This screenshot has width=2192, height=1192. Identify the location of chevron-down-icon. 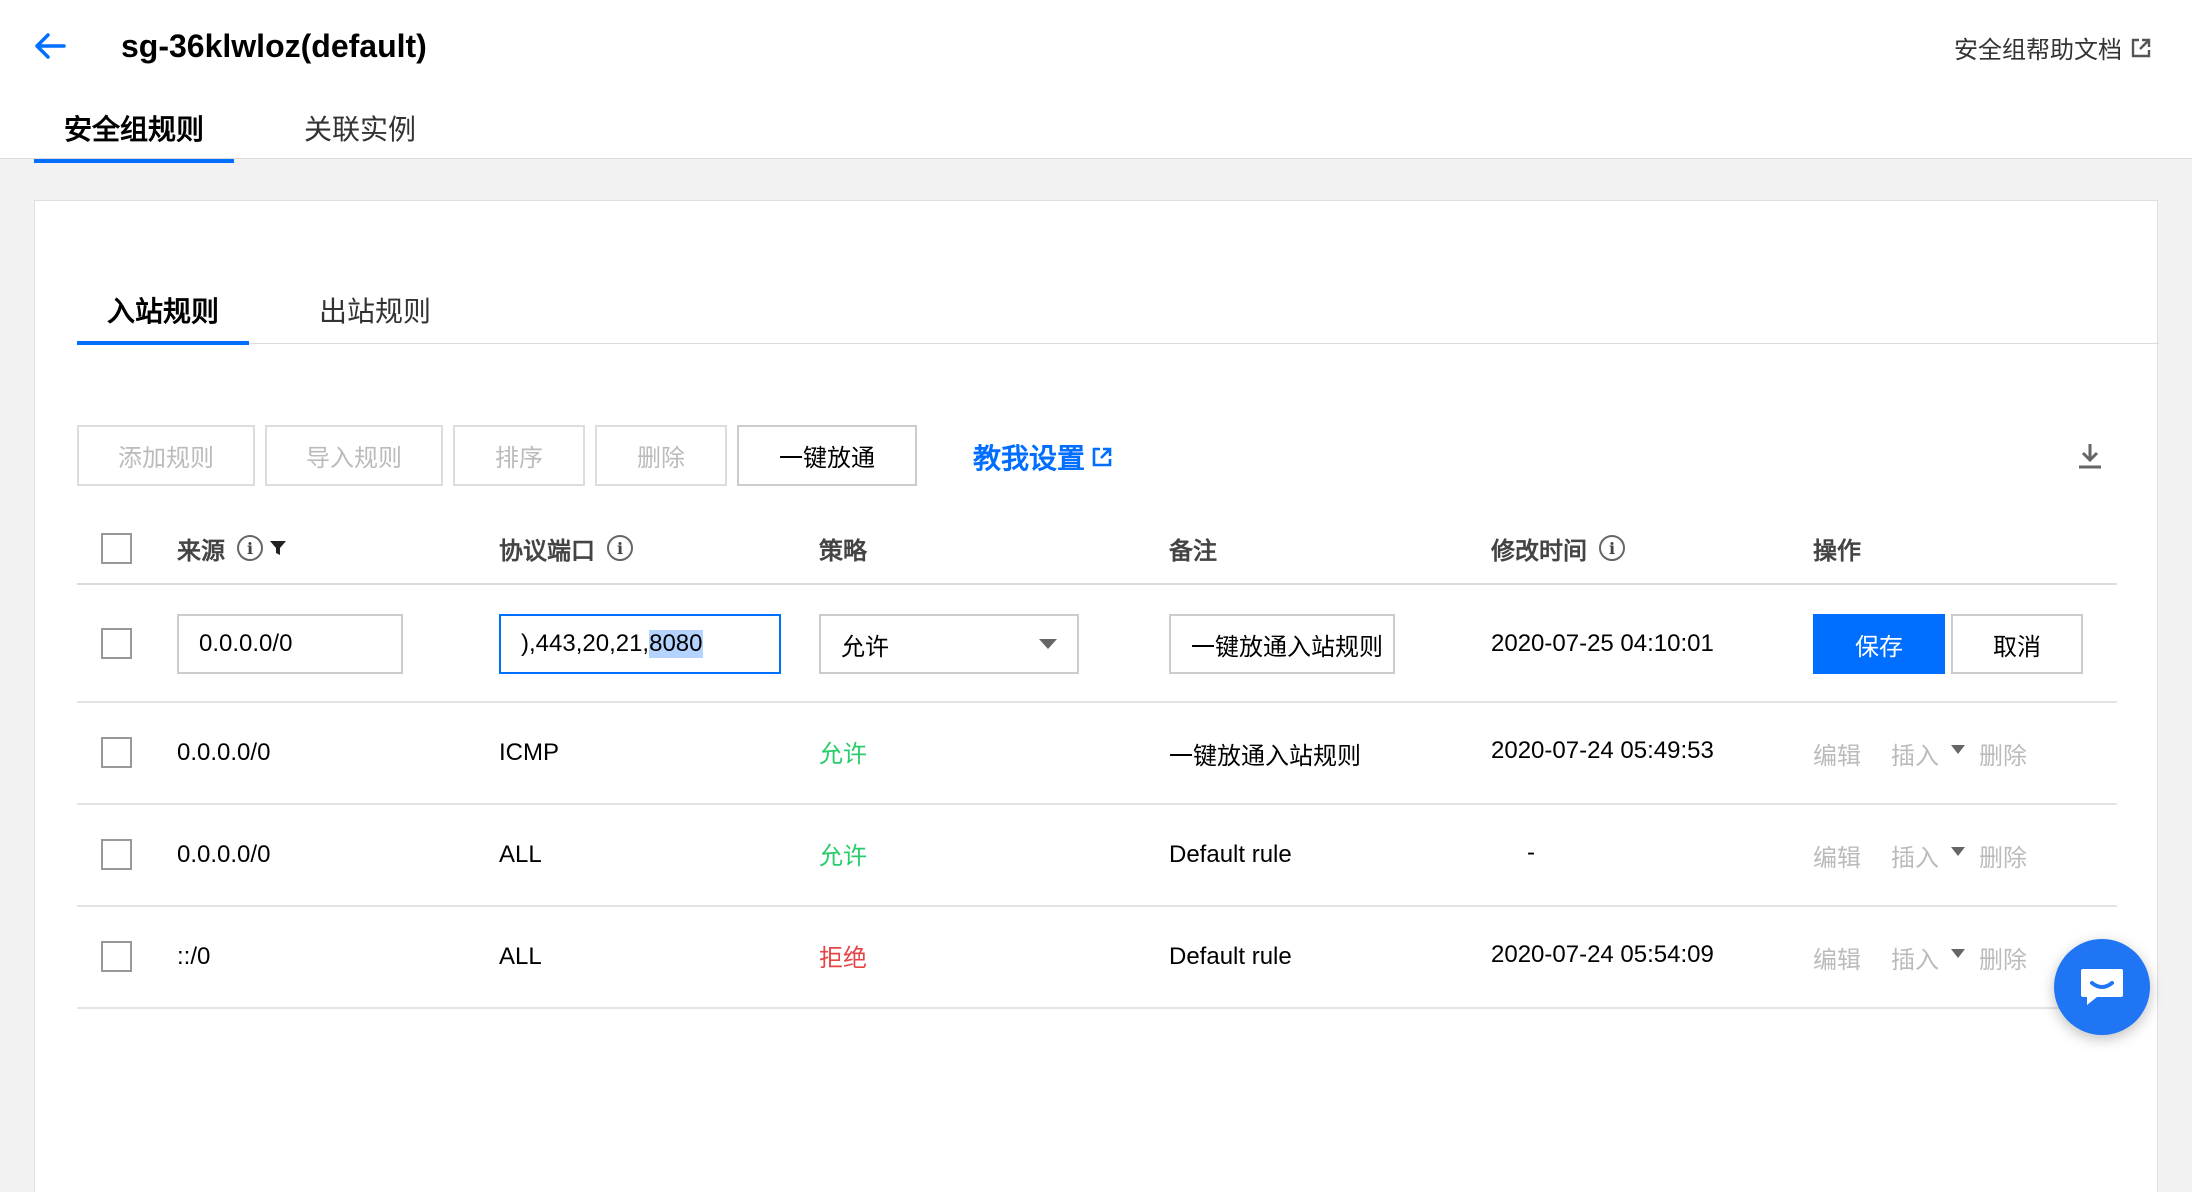
(1048, 644).